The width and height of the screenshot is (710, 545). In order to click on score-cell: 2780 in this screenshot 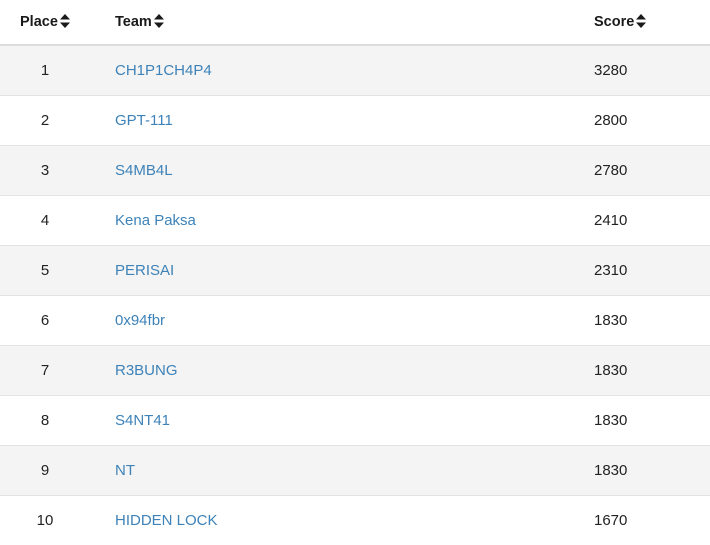, I will do `click(611, 170)`.